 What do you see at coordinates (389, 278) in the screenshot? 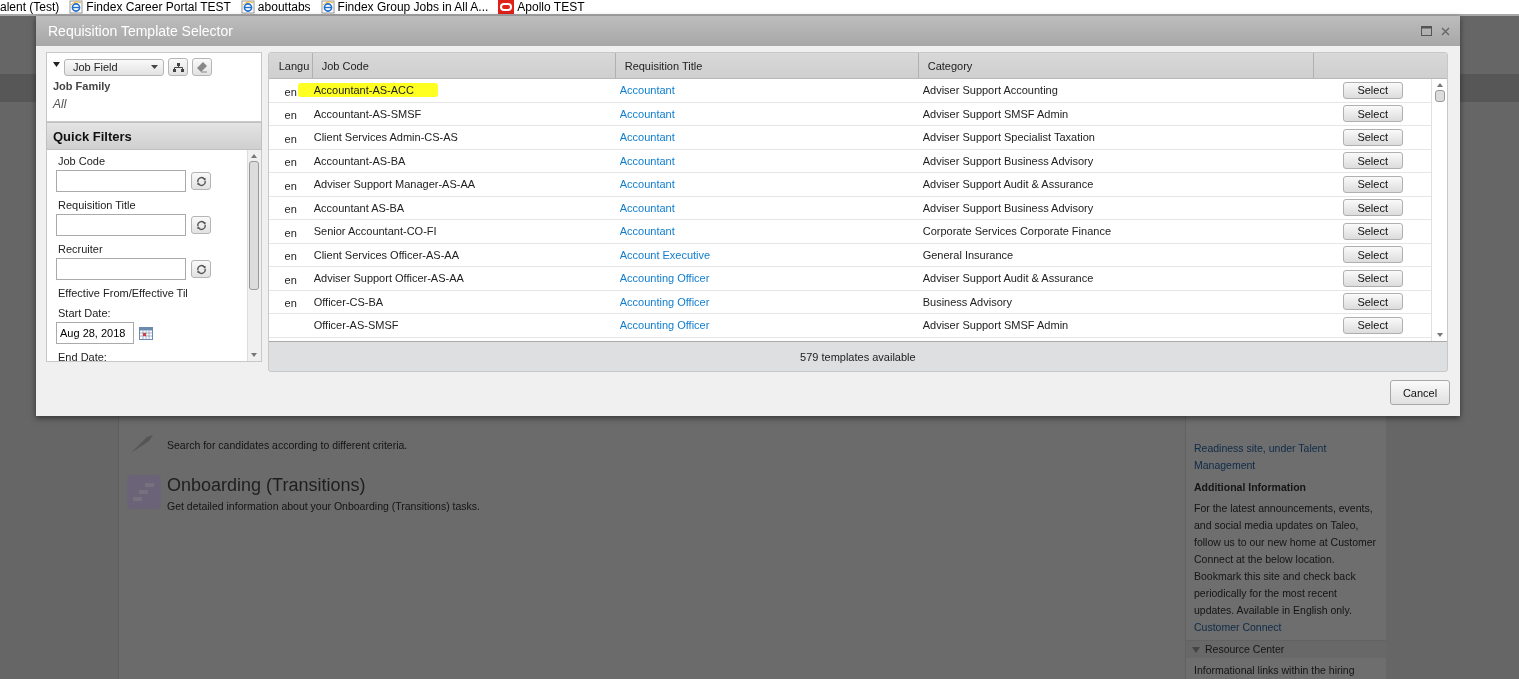
I see `job-code-cell-text: Adviser Support Officer-AS-AA` at bounding box center [389, 278].